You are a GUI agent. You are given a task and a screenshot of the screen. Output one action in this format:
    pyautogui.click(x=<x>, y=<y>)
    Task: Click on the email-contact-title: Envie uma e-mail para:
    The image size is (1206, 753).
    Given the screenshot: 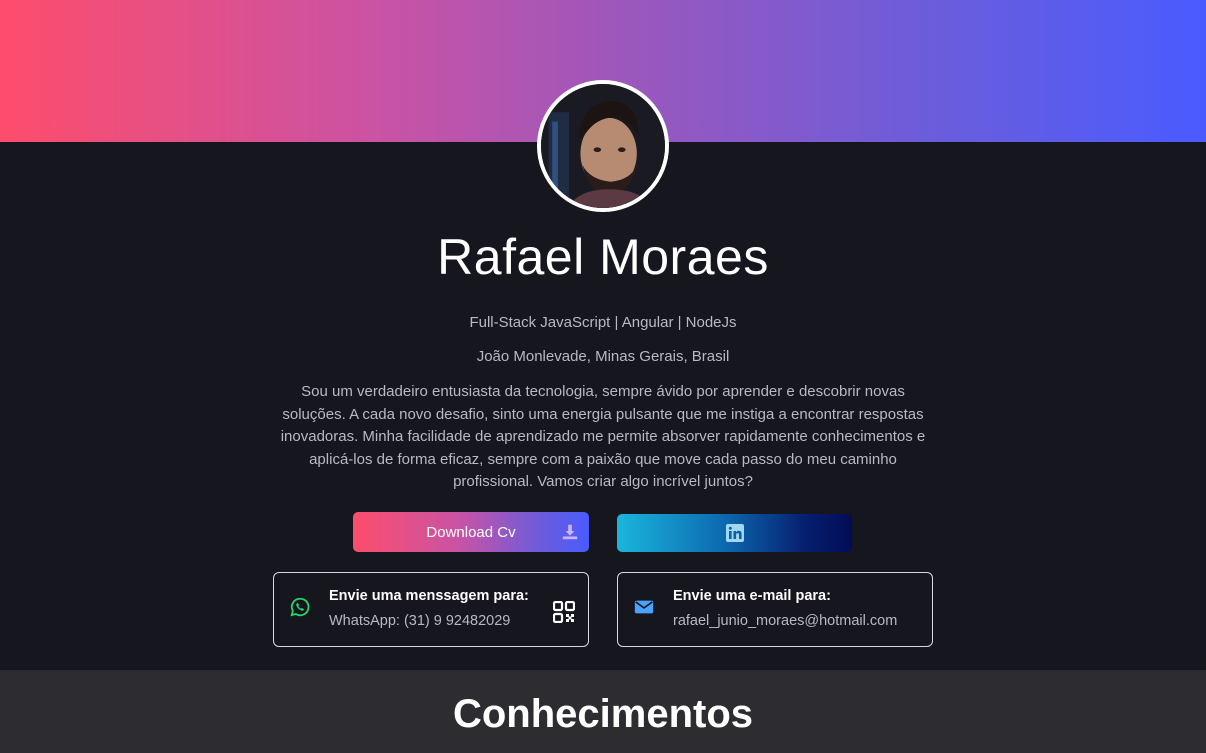 What is the action you would take?
    pyautogui.click(x=752, y=596)
    